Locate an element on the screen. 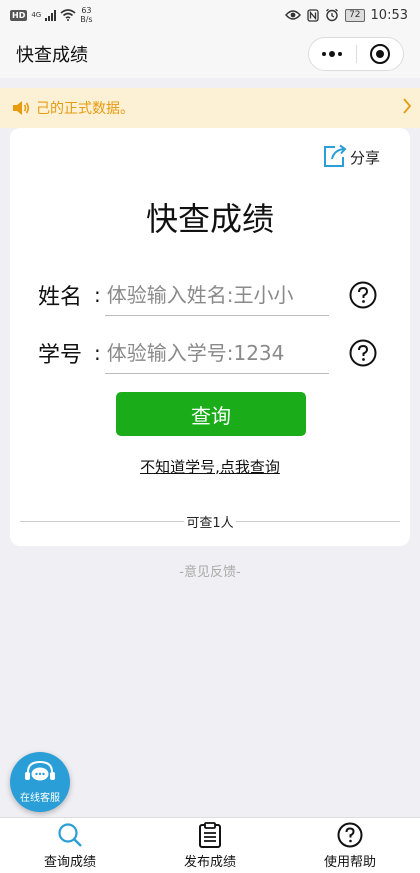 This screenshot has width=420, height=873. id-label: 学号 is located at coordinates (60, 355).